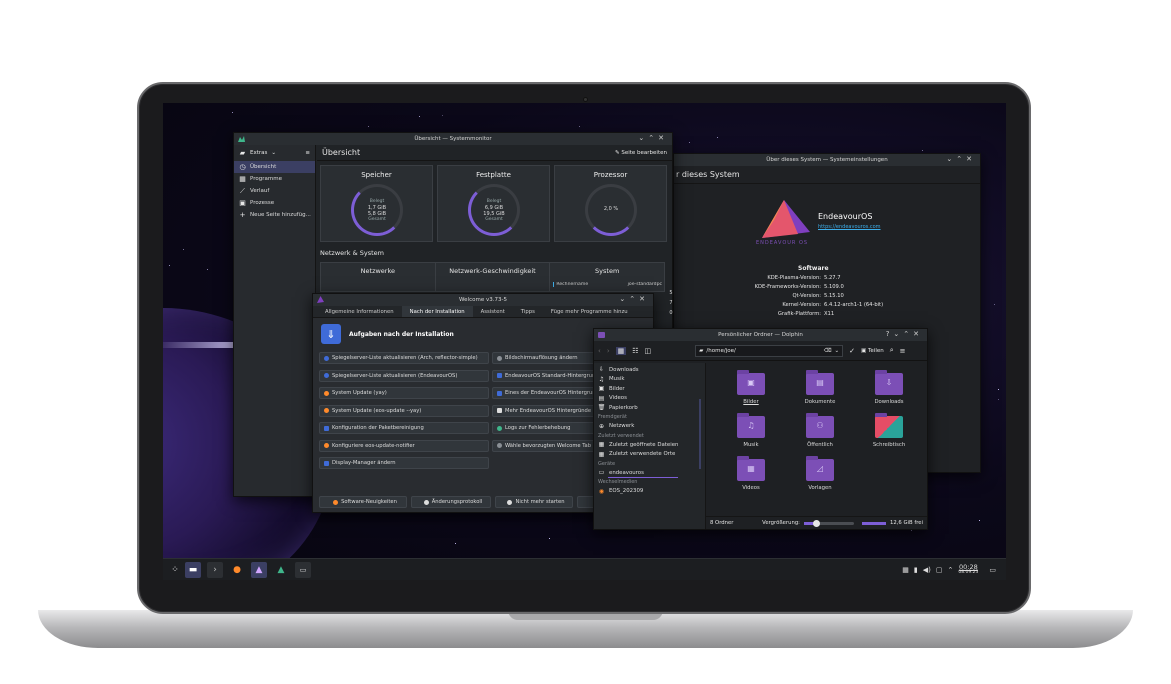 The width and height of the screenshot is (1171, 684). What do you see at coordinates (404, 445) in the screenshot?
I see `task-button: Konfiguriere eos-update-notifier` at bounding box center [404, 445].